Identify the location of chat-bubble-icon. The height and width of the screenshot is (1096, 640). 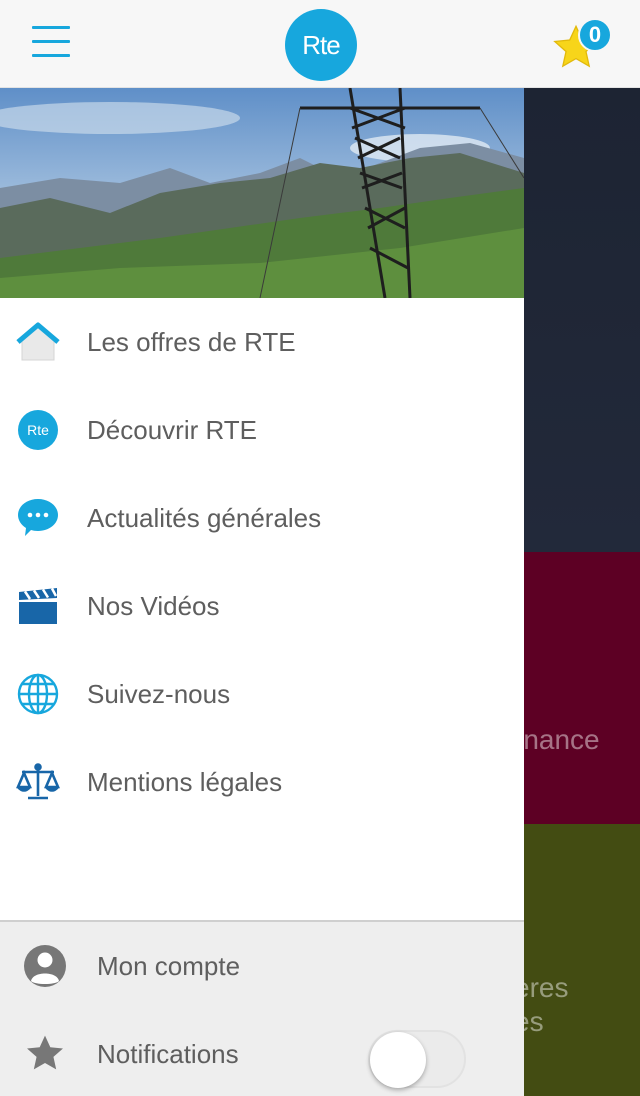
(38, 518).